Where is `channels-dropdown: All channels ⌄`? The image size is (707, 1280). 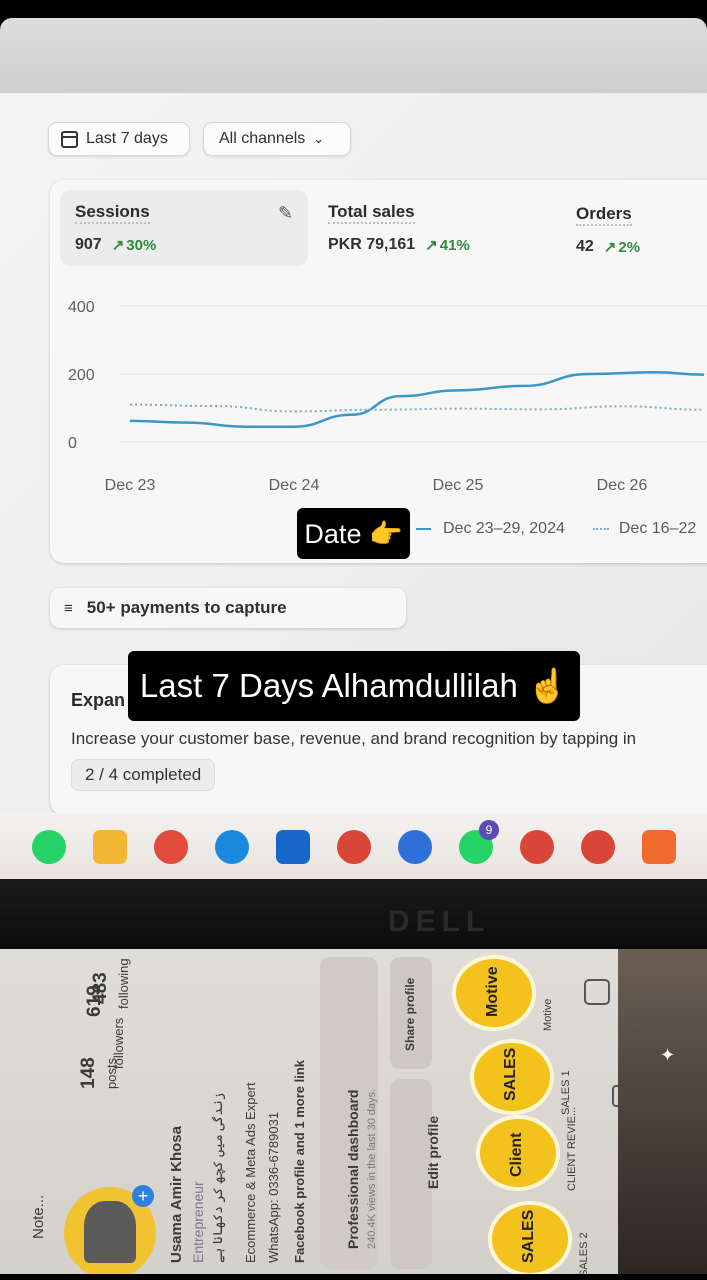
channels-dropdown: All channels ⌄ is located at coordinates (277, 139).